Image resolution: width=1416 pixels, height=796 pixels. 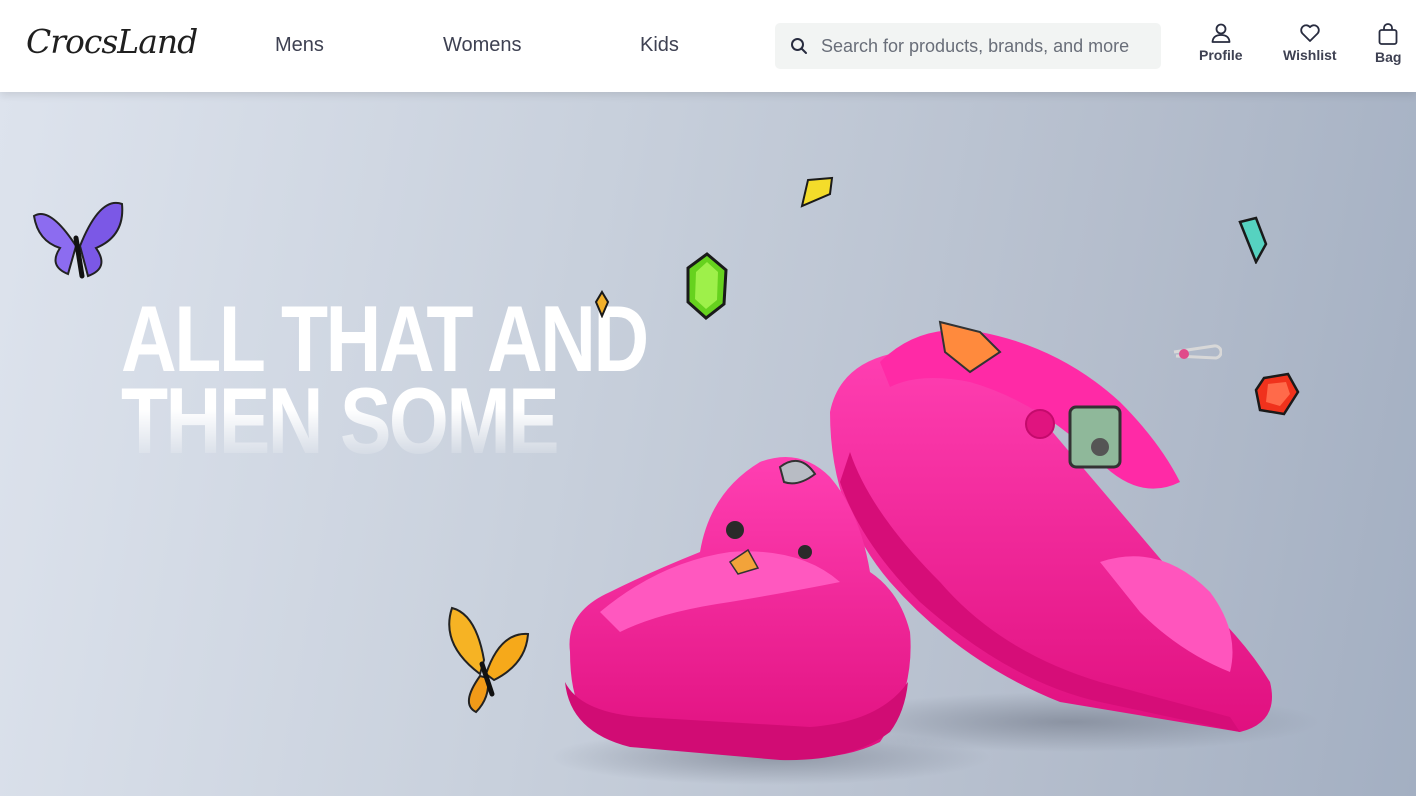 What do you see at coordinates (1197, 352) in the screenshot?
I see `safety-pin-charm-icon` at bounding box center [1197, 352].